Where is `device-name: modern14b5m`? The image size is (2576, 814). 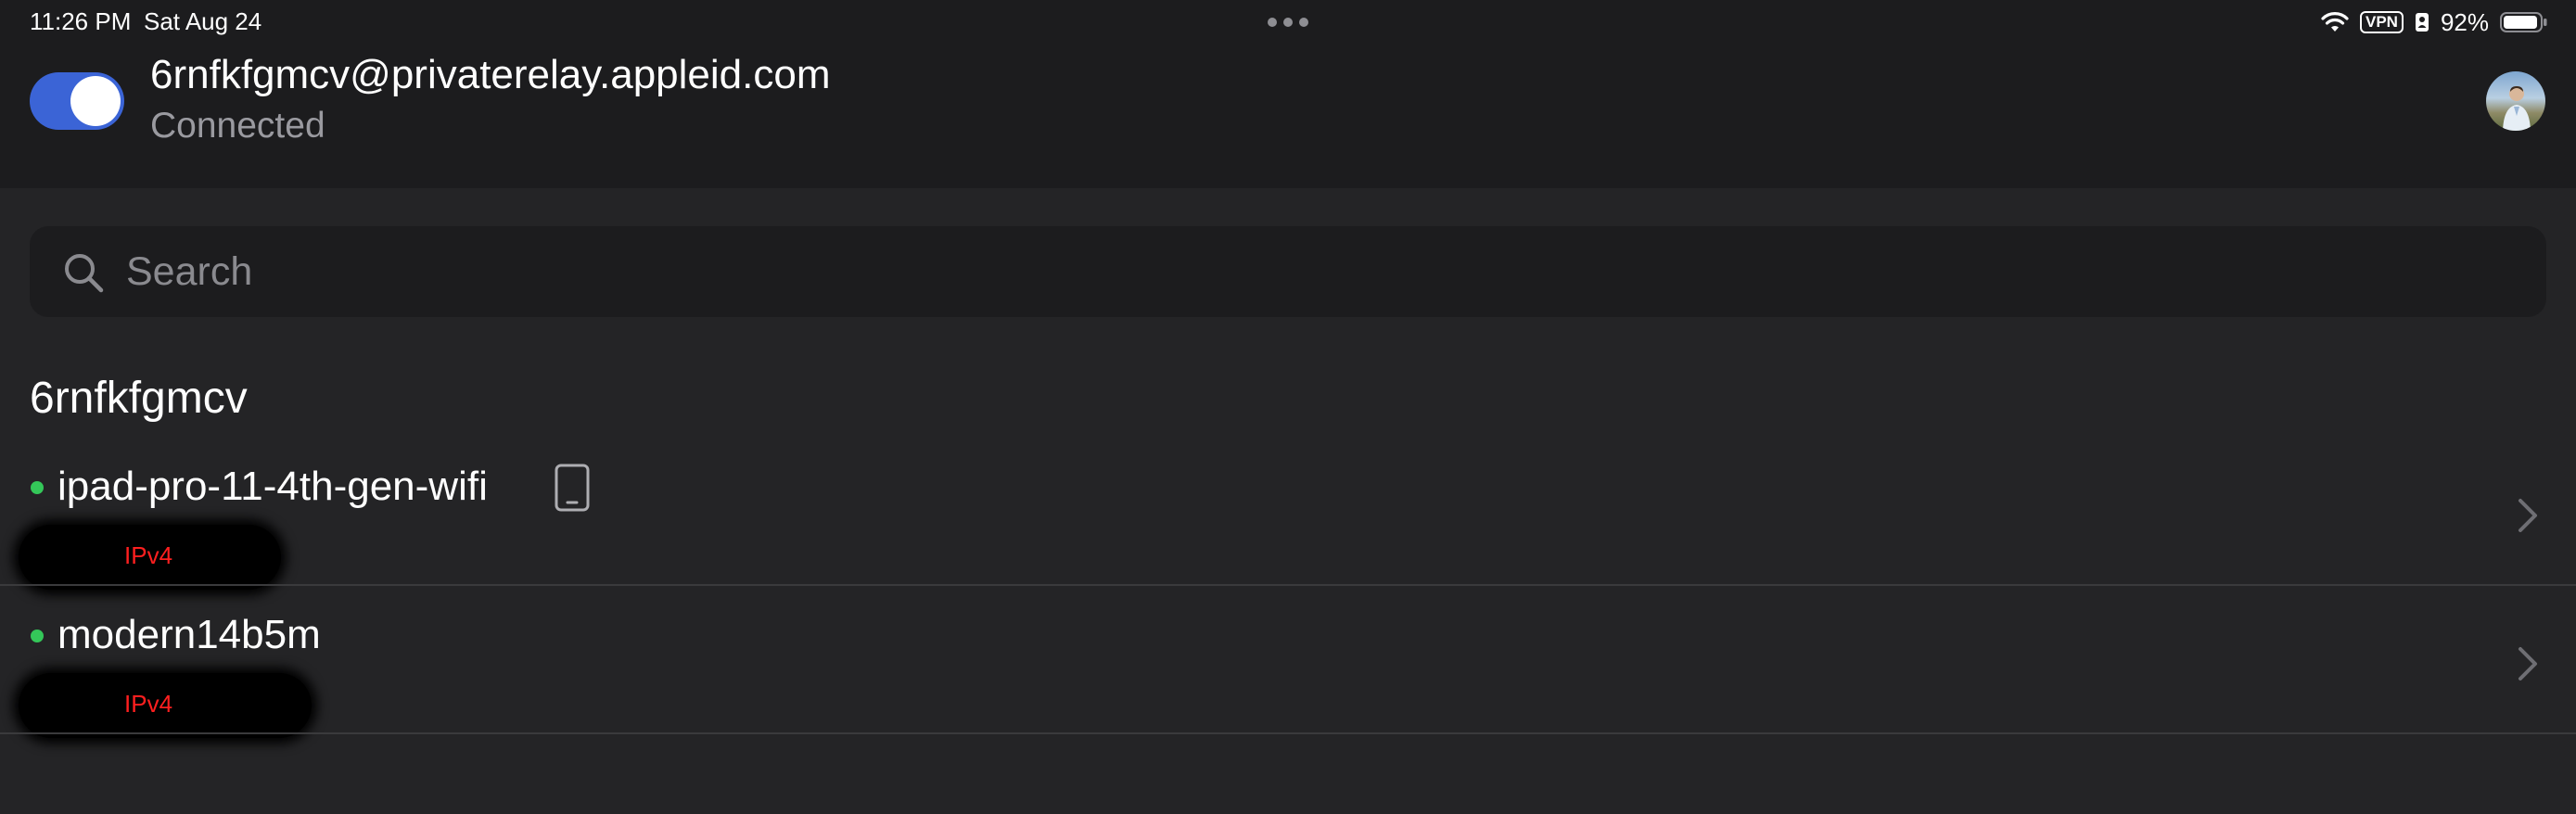
device-name: modern14b5m is located at coordinates (189, 634).